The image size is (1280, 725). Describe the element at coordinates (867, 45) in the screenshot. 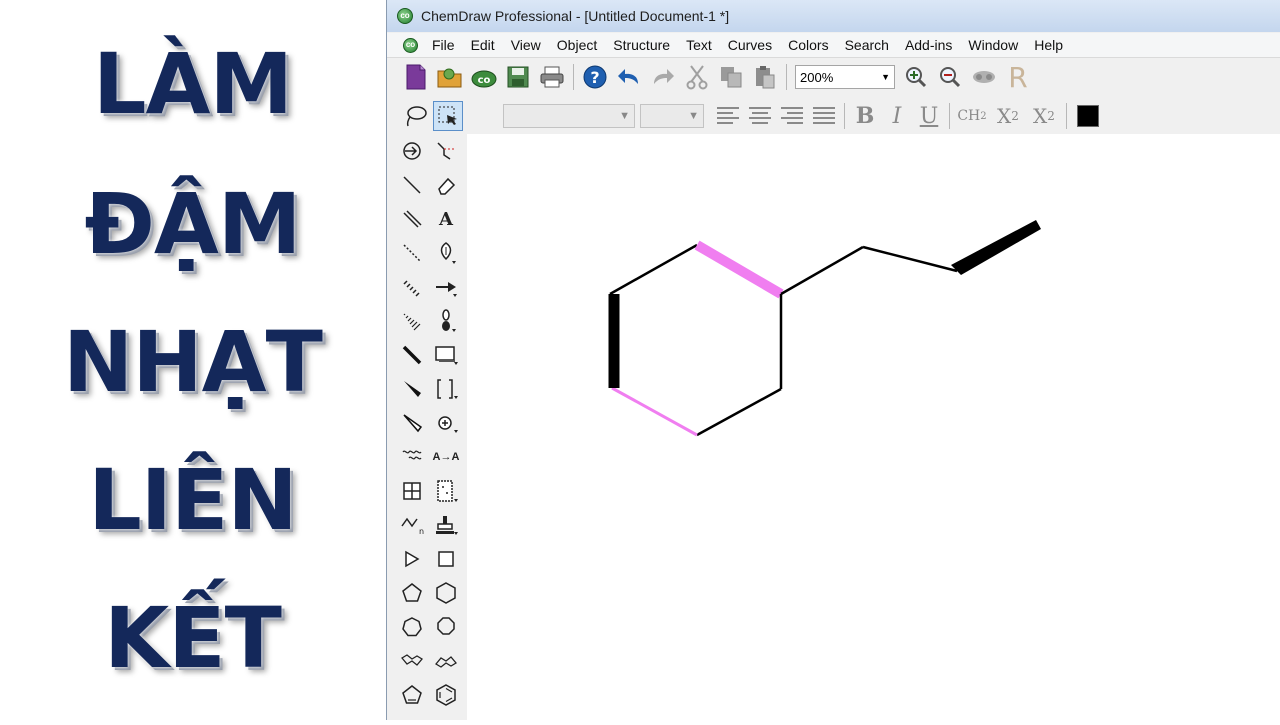

I see `menu-search: Search` at that location.